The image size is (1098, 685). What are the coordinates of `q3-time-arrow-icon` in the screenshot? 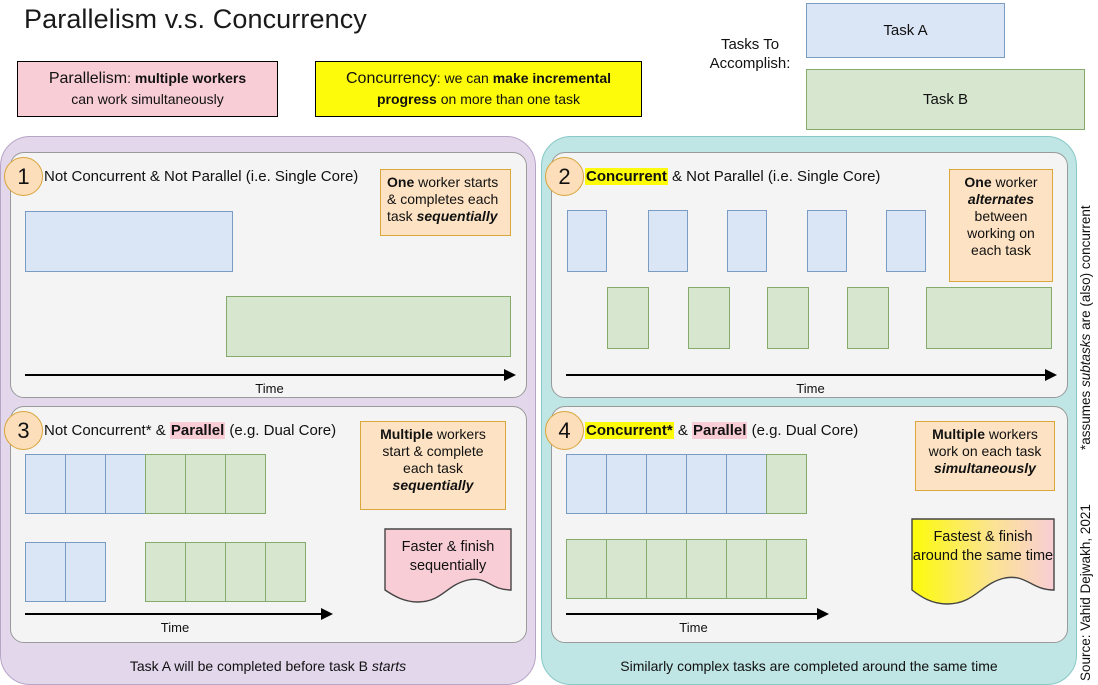 It's located at (327, 614).